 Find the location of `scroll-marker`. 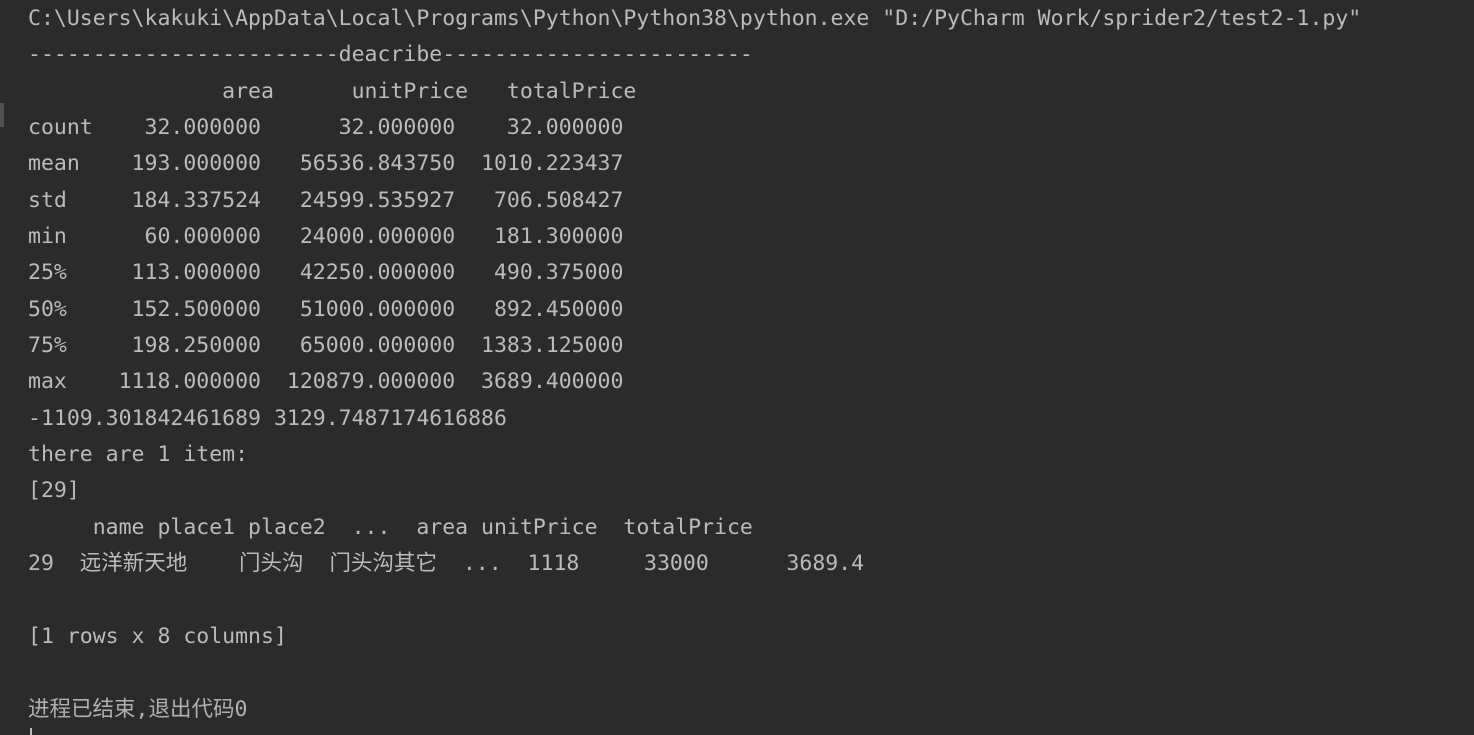

scroll-marker is located at coordinates (2, 115).